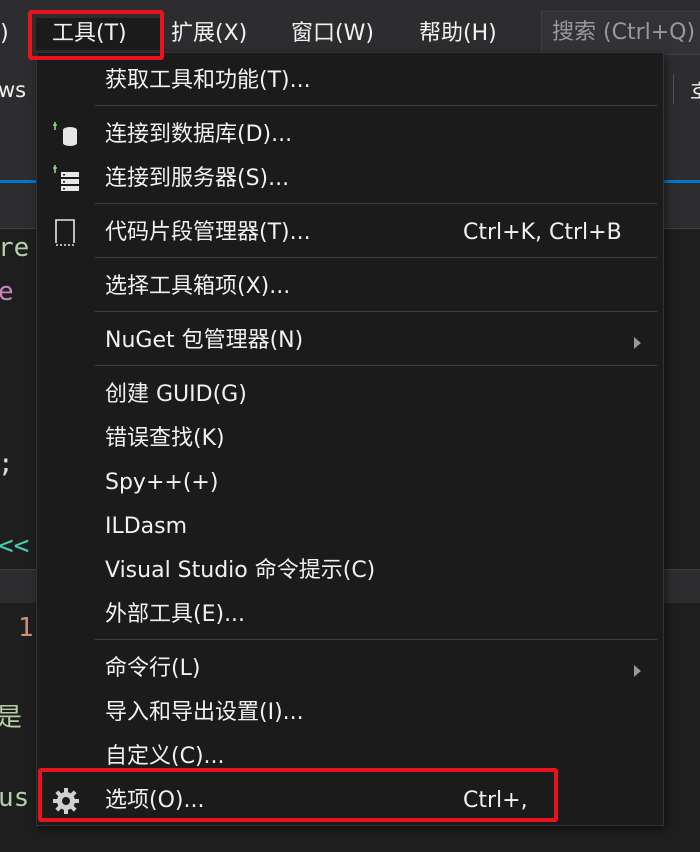 Image resolution: width=700 pixels, height=852 pixels. What do you see at coordinates (153, 668) in the screenshot?
I see `menu-item-label: 命令行(L)` at bounding box center [153, 668].